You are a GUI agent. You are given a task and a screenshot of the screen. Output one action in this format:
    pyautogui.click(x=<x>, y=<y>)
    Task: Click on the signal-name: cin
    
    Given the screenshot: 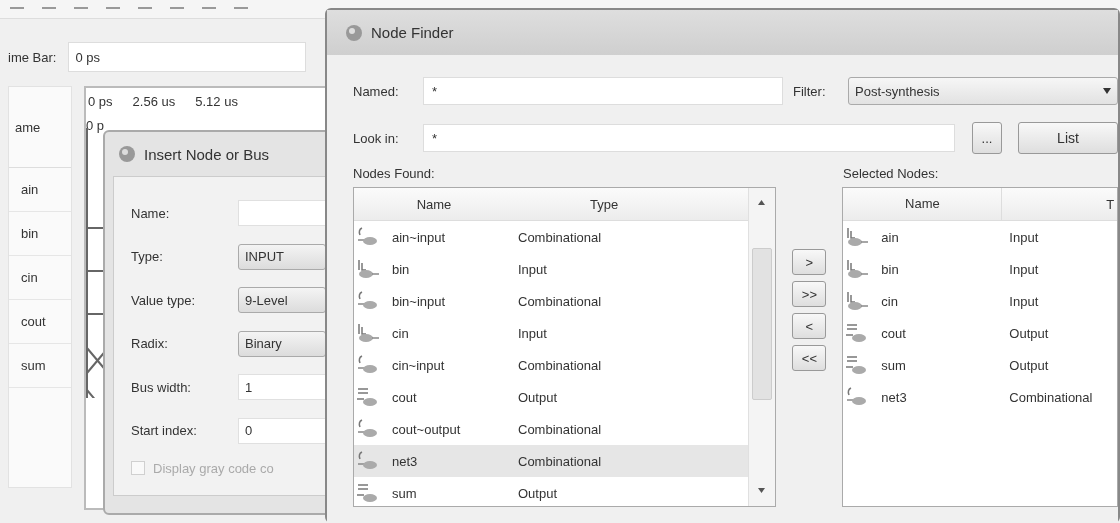 What is the action you would take?
    pyautogui.click(x=29, y=277)
    